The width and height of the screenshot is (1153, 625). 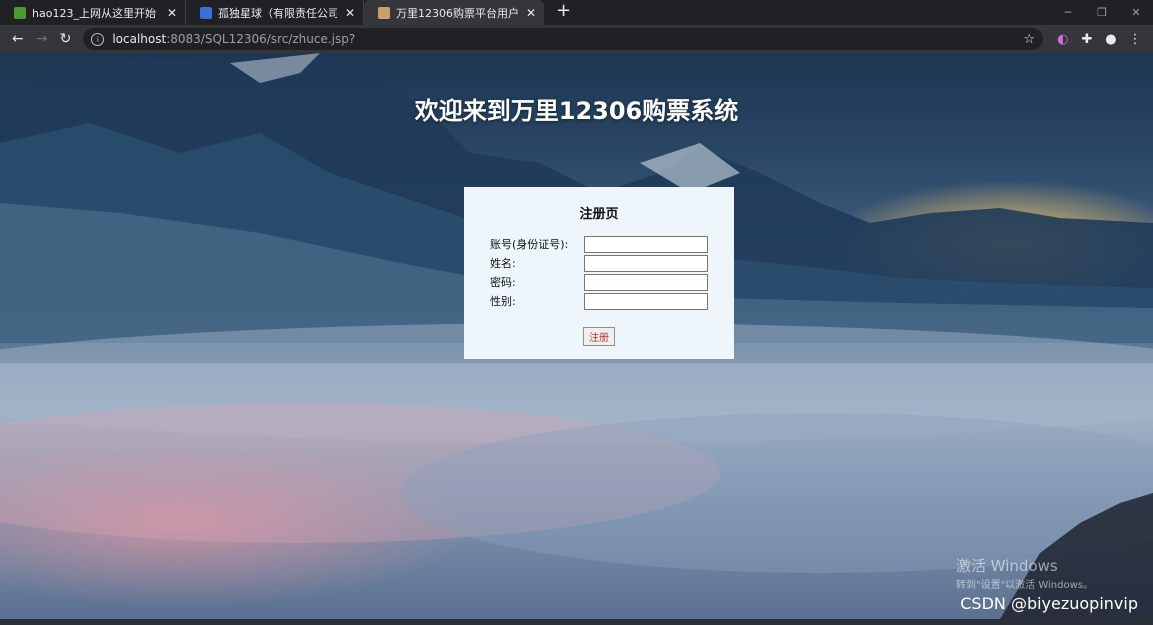 What do you see at coordinates (576, 622) in the screenshot?
I see `taskbar` at bounding box center [576, 622].